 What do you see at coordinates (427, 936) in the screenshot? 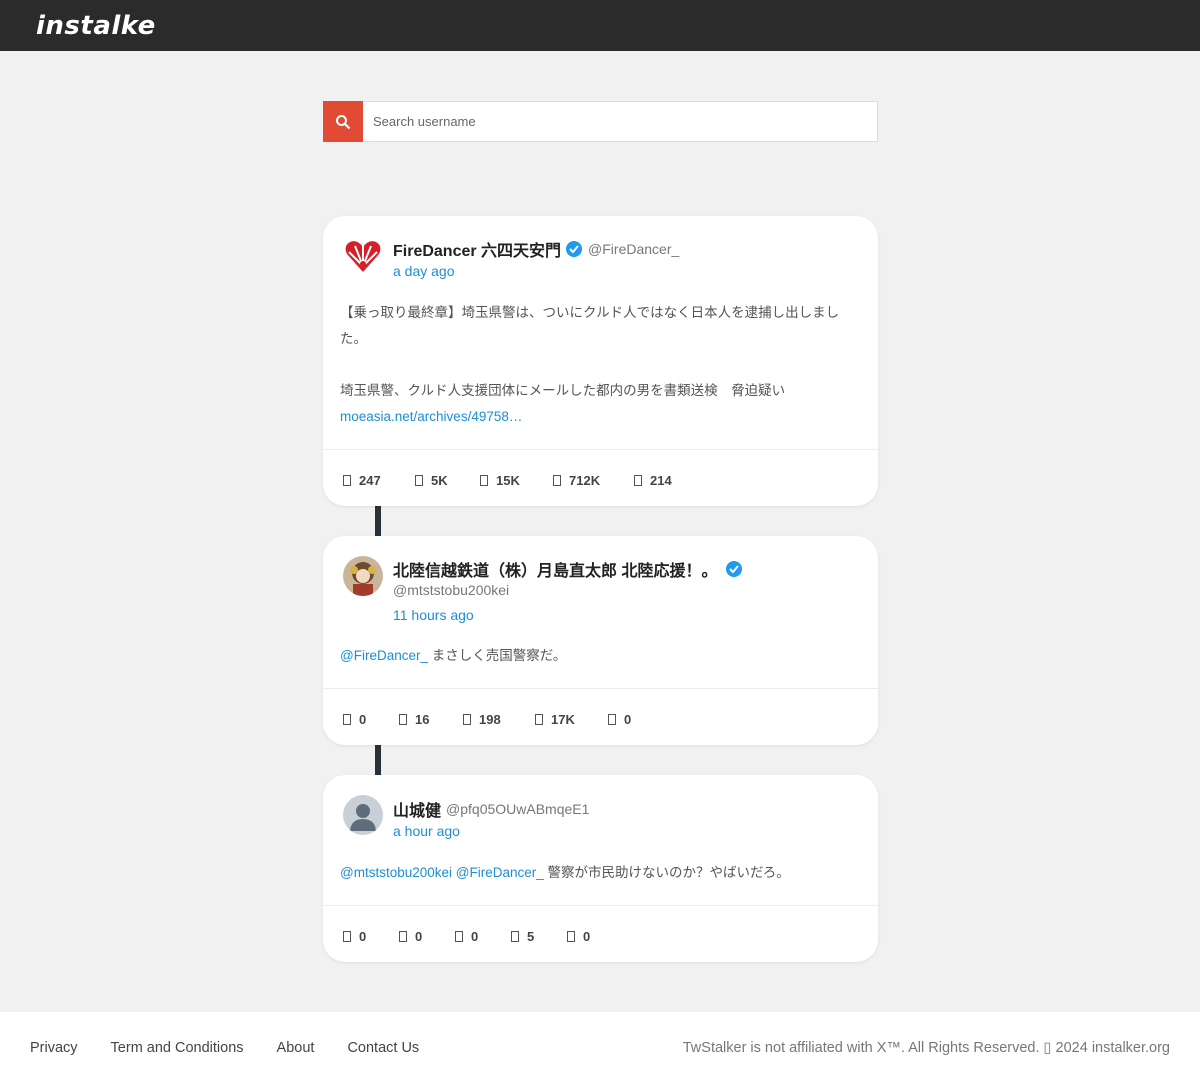
I see `retweet-stat: 0` at bounding box center [427, 936].